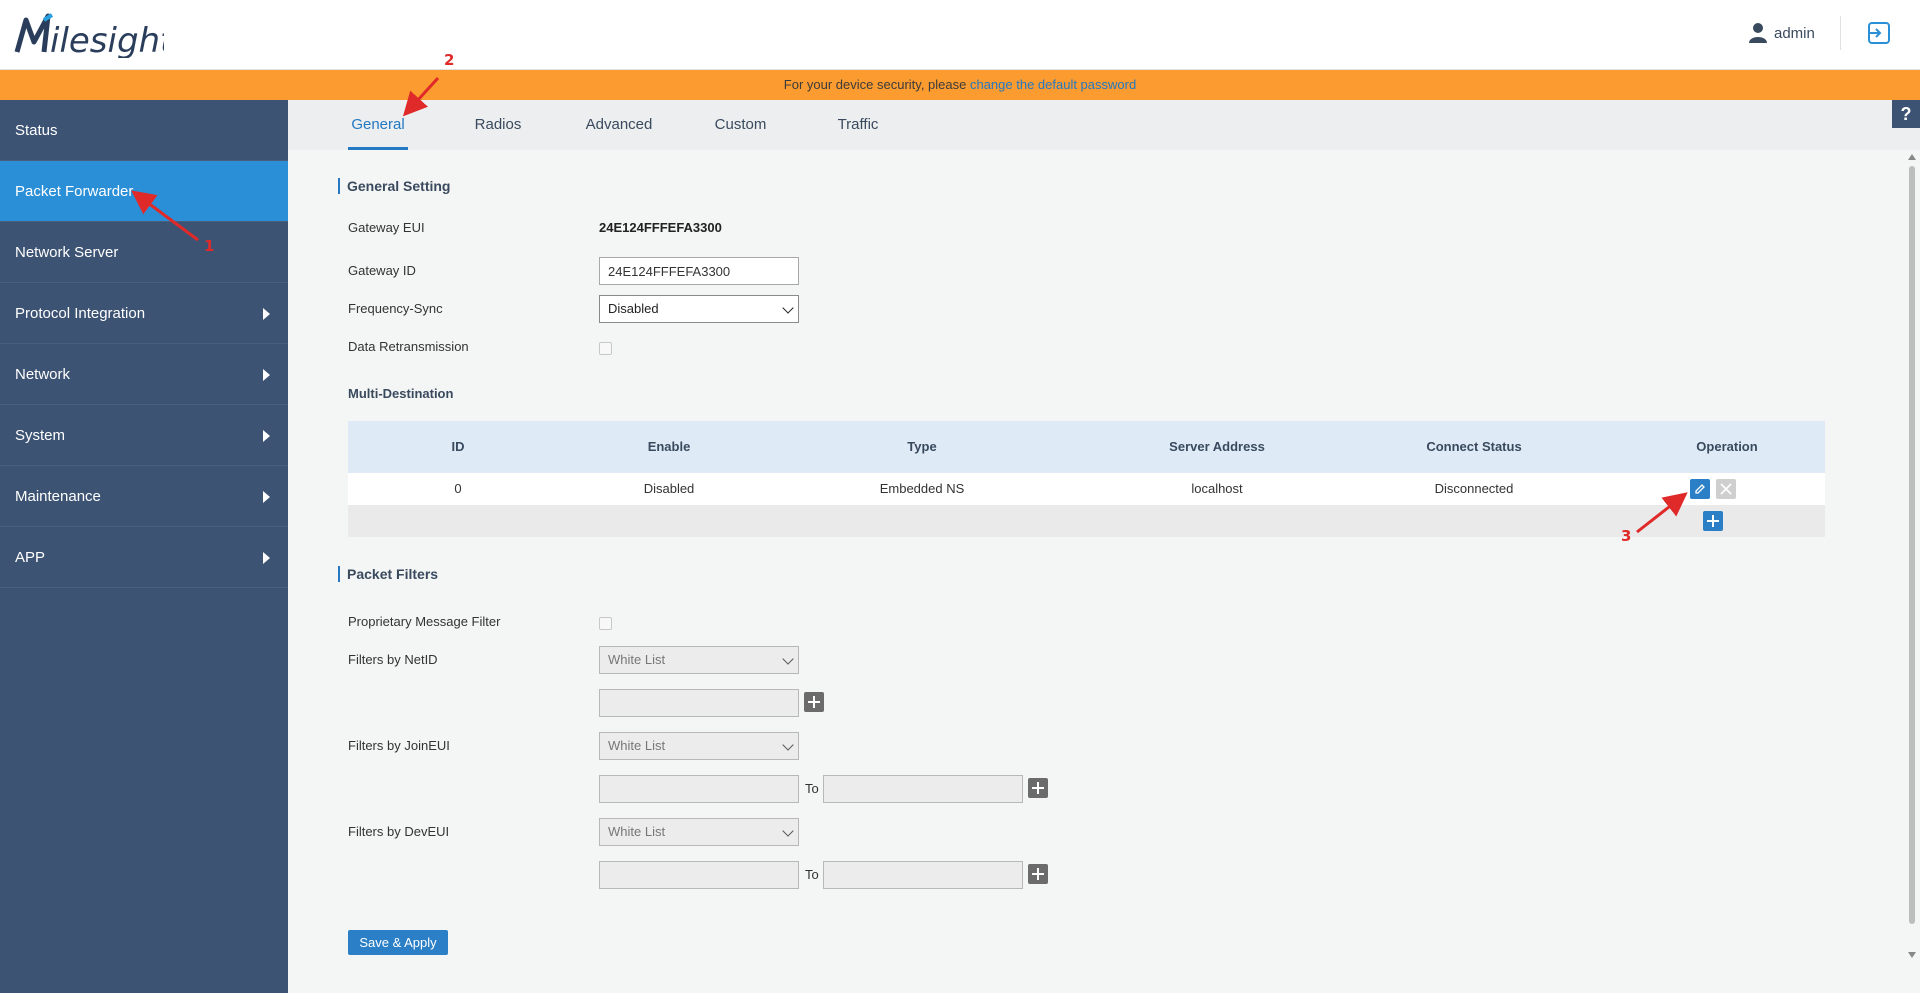 The width and height of the screenshot is (1920, 993). I want to click on data-retransmission-label: Data Retransmission, so click(408, 346).